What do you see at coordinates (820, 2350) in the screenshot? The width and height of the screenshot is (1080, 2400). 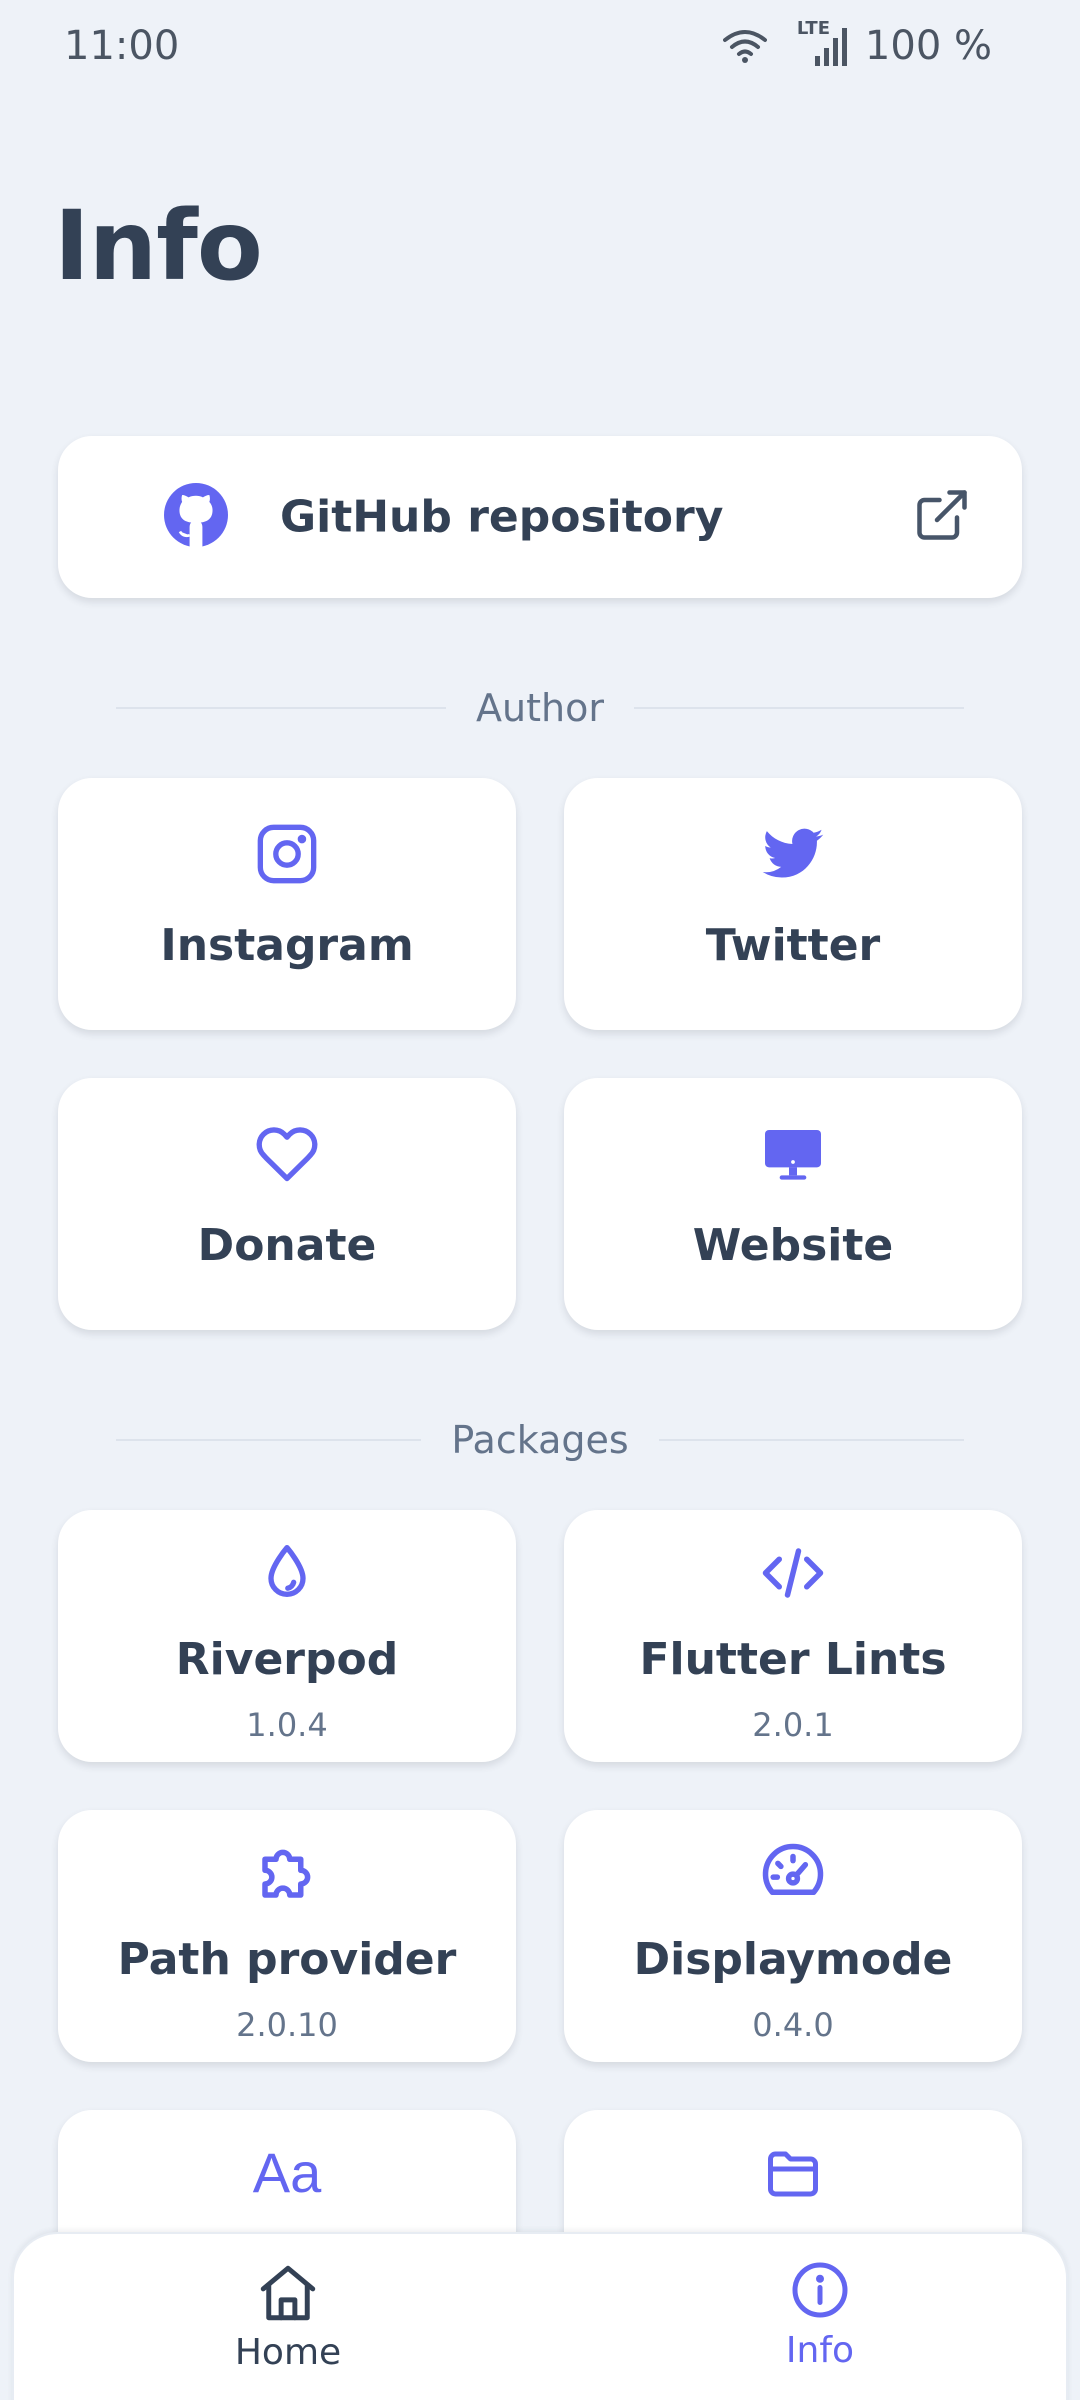 I see `nav-label-info: Info` at bounding box center [820, 2350].